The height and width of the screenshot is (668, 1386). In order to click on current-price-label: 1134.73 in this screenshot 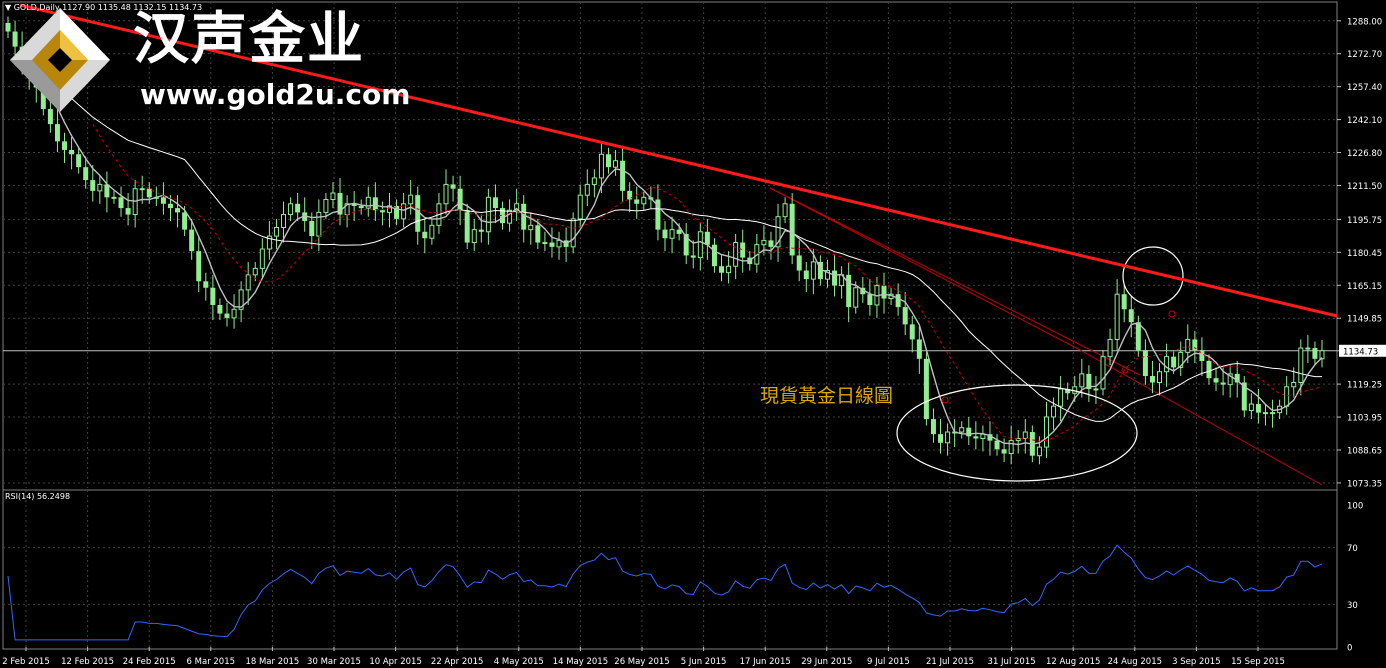, I will do `click(1360, 352)`.